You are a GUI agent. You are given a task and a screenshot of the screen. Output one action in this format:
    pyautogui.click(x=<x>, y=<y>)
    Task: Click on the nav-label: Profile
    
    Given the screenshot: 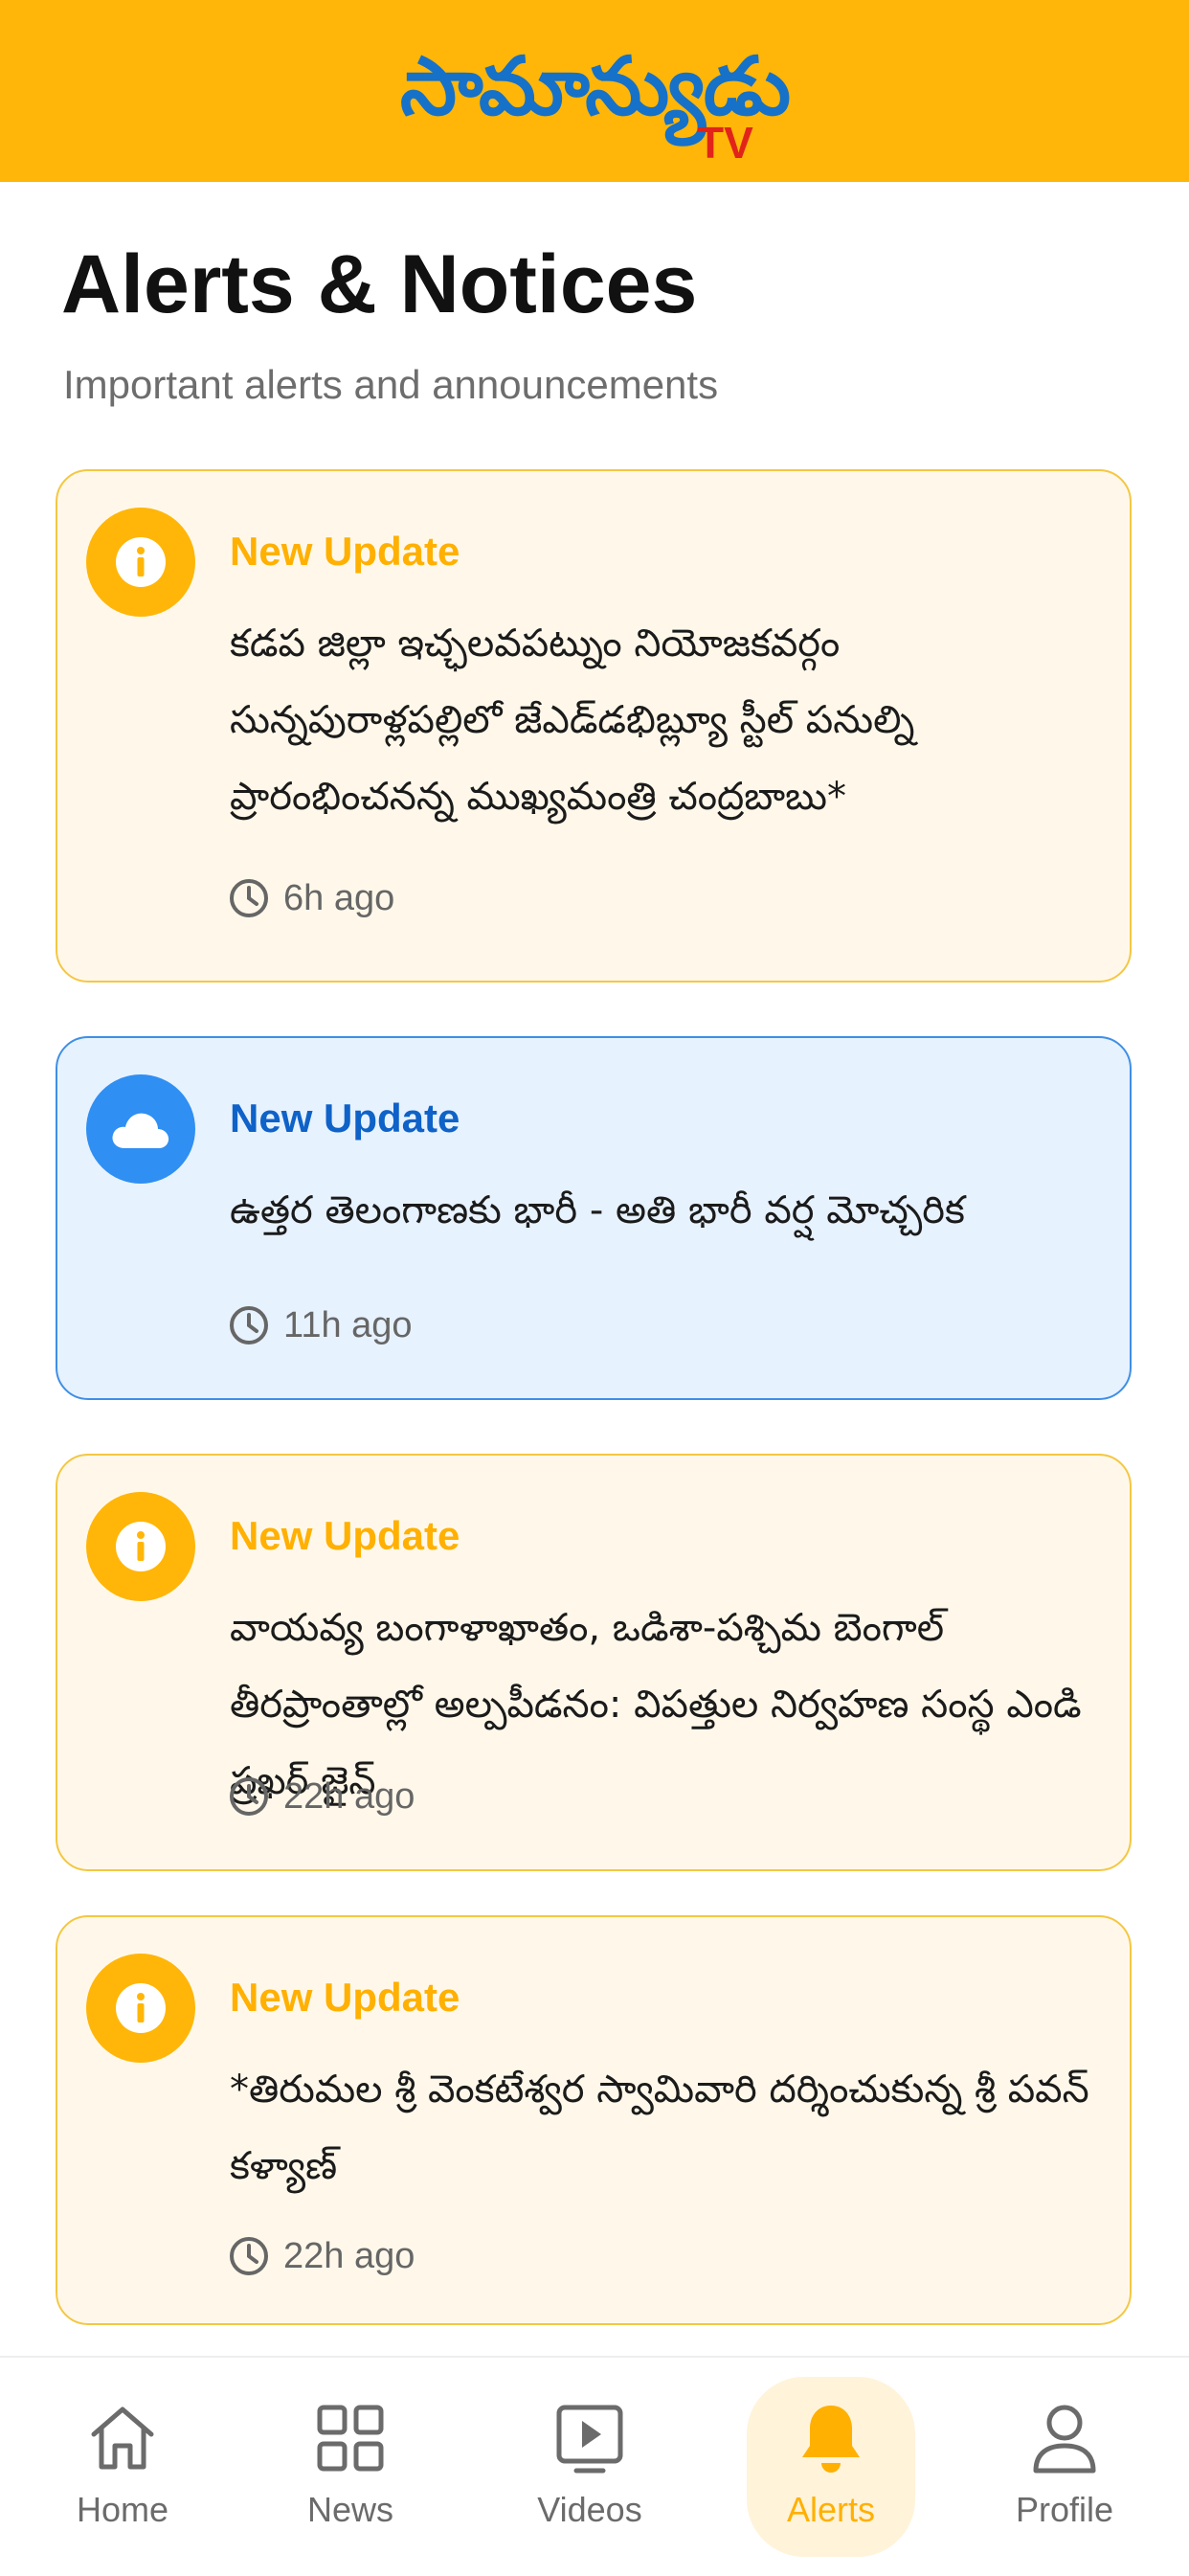 What is the action you would take?
    pyautogui.click(x=1064, y=2509)
    